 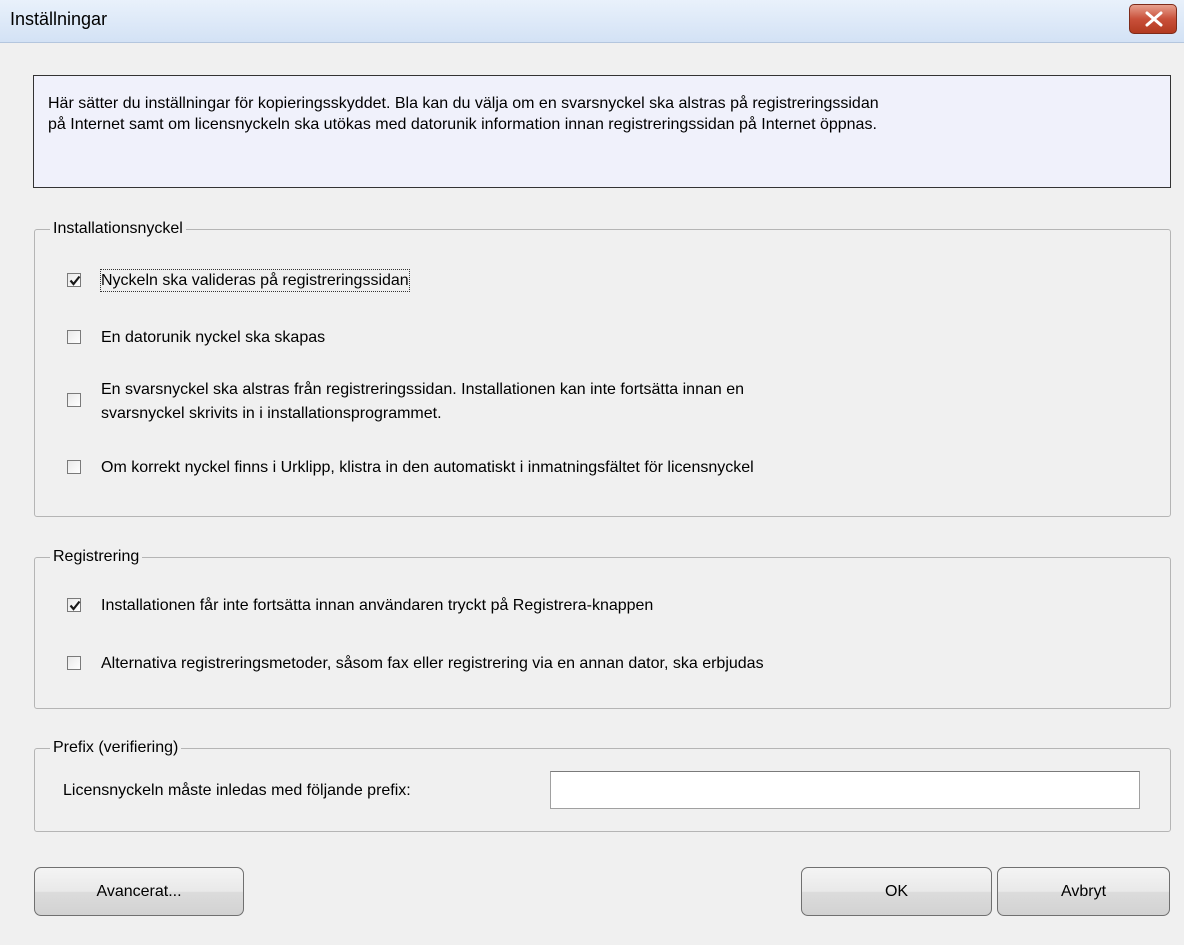 I want to click on checkbox-alternative-methods, so click(x=74, y=663).